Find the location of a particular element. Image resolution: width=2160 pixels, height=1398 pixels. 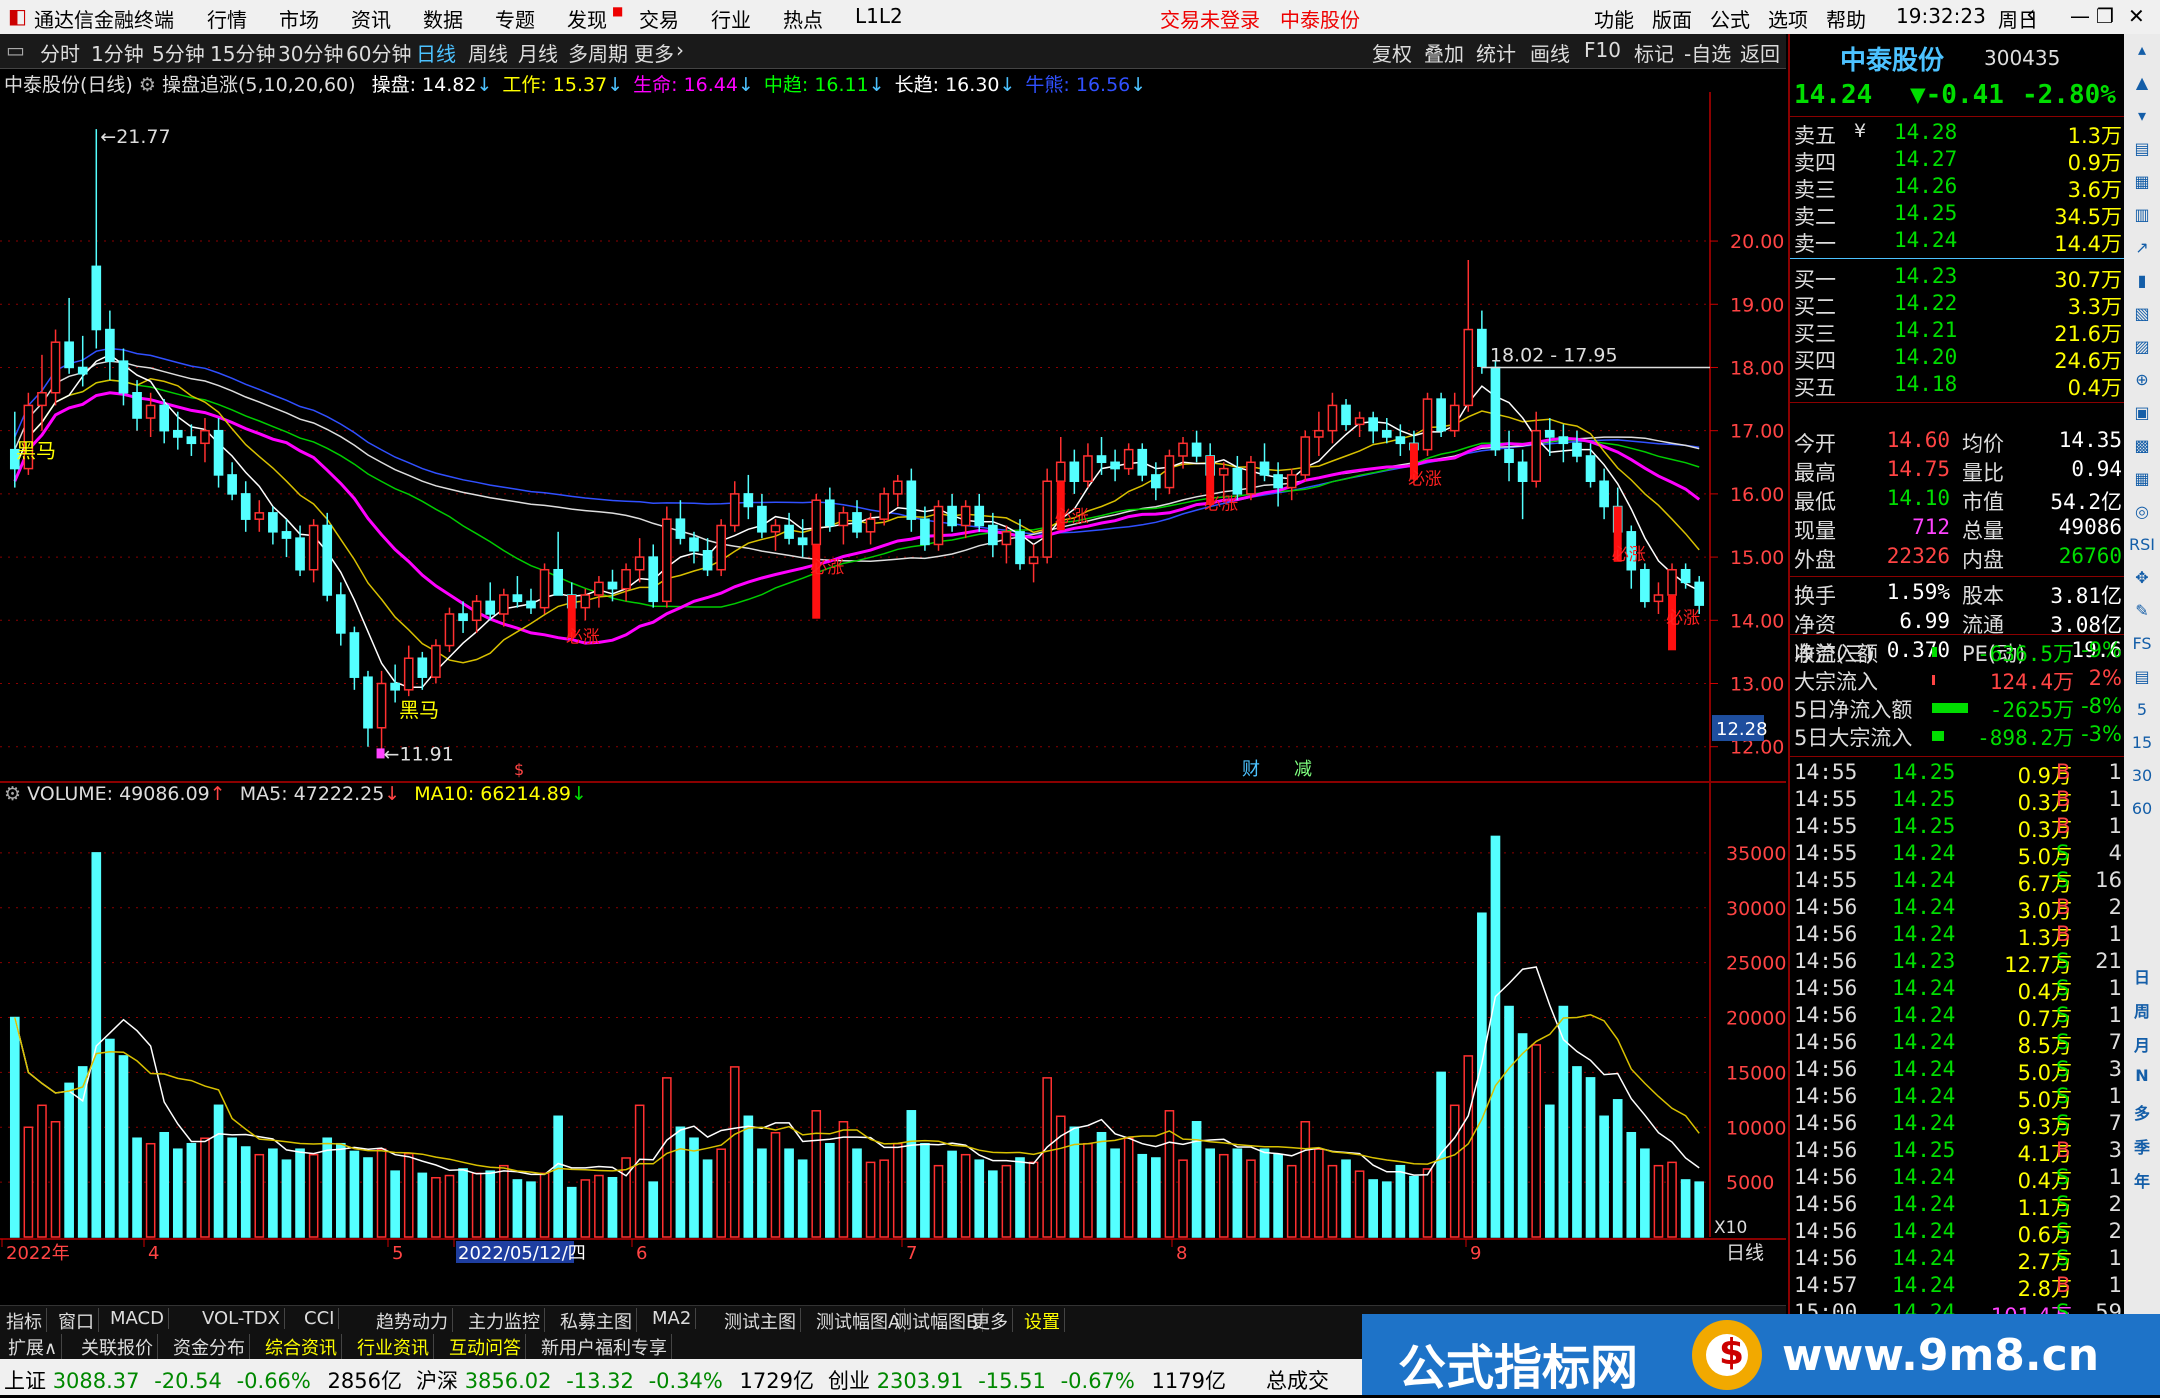

sidebar-tool-icon: ▲ is located at coordinates (2142, 86).